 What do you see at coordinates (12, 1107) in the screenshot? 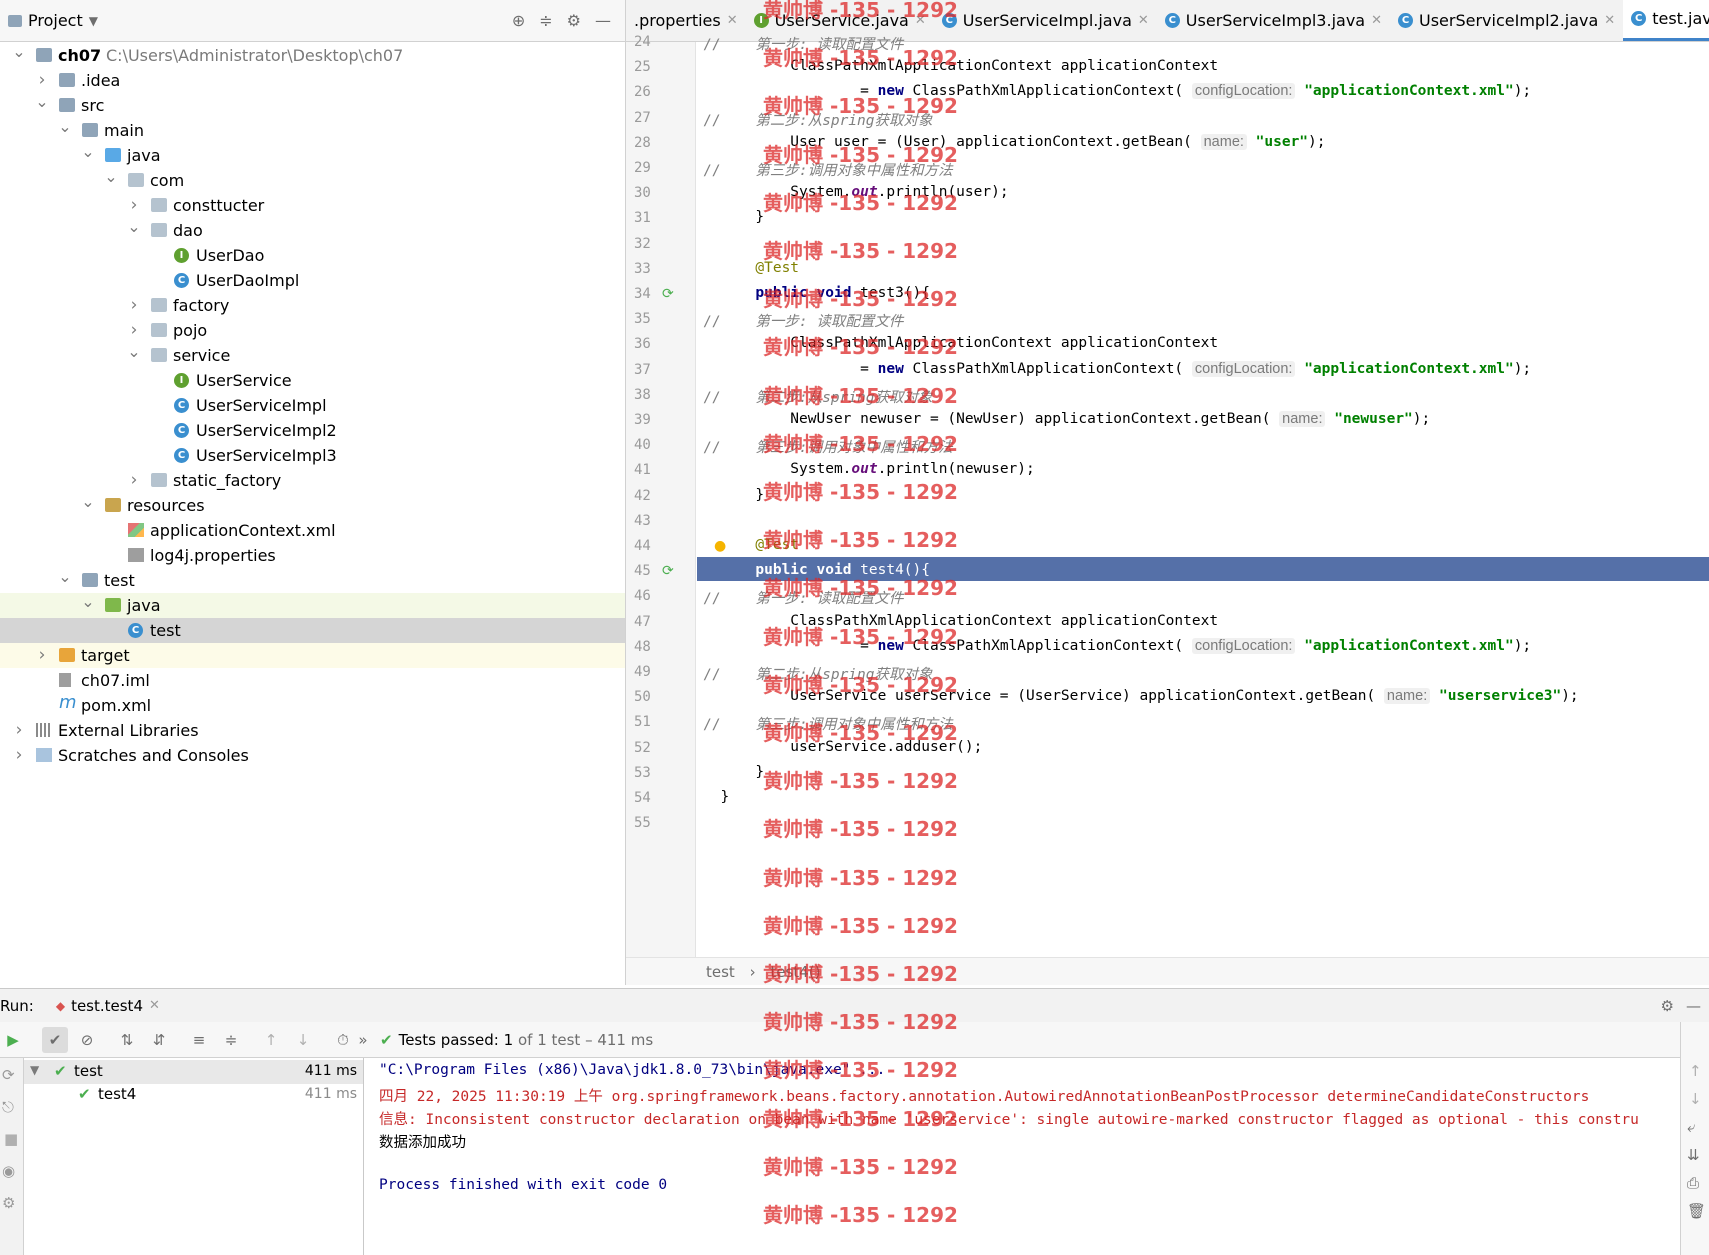
I see `restore-icon: ⎋` at bounding box center [12, 1107].